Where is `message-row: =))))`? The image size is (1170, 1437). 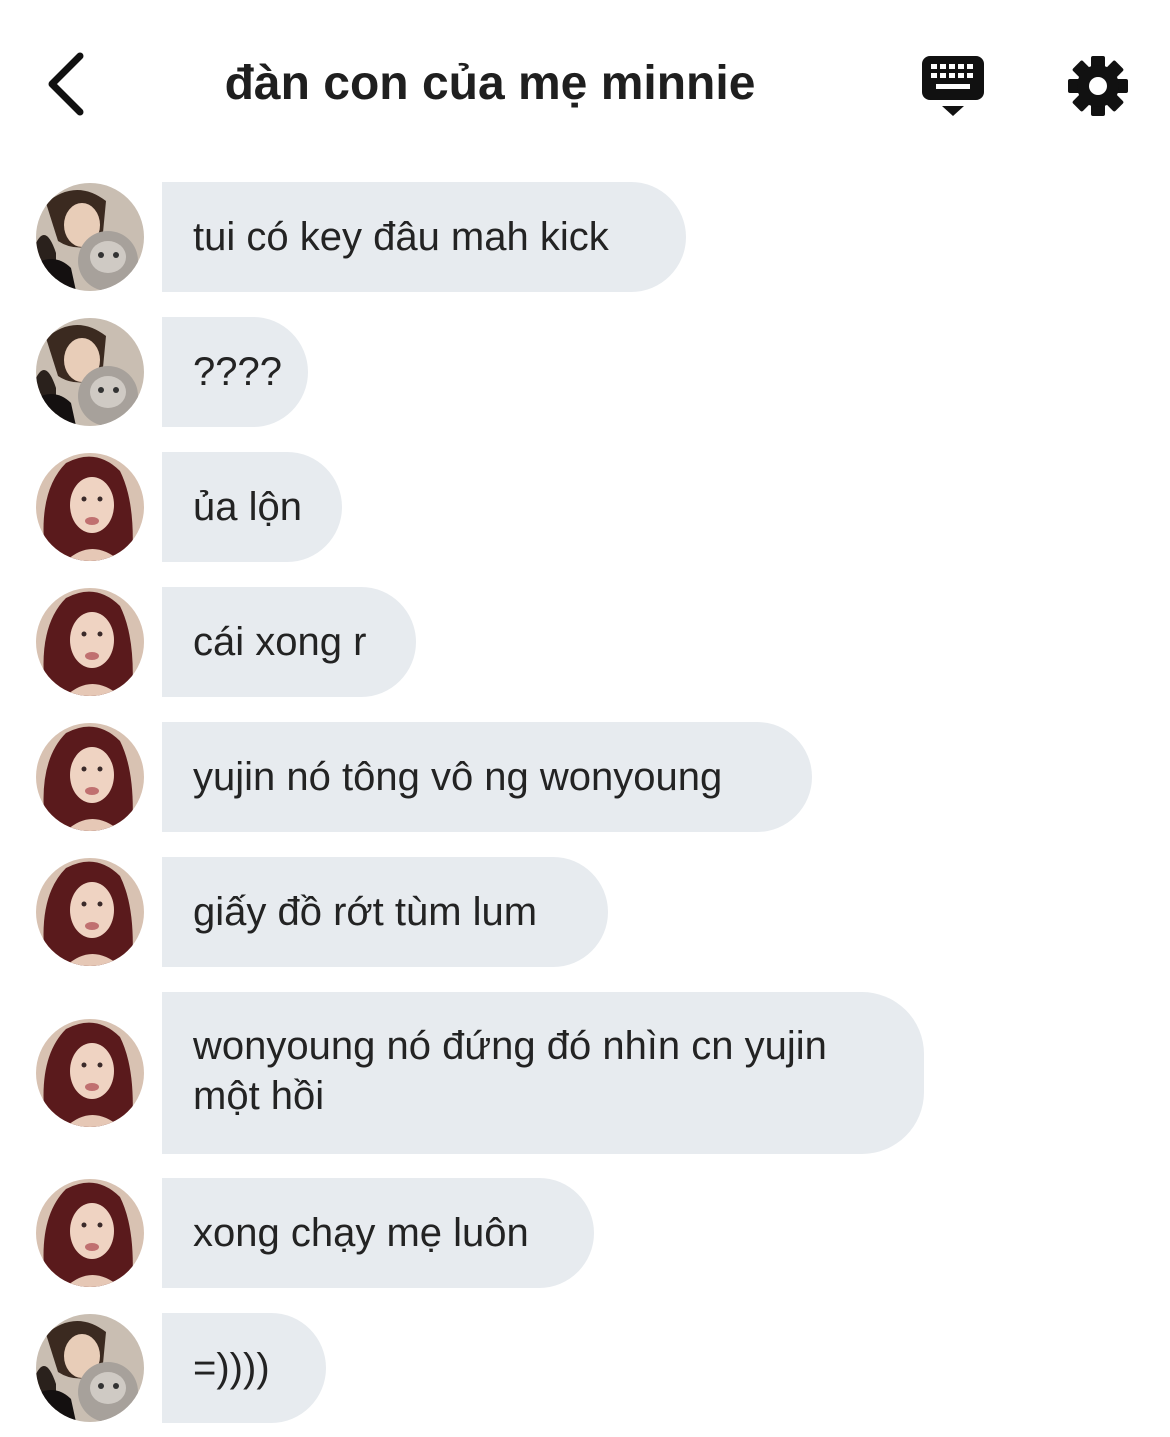
message-row: =)))) is located at coordinates (181, 1368).